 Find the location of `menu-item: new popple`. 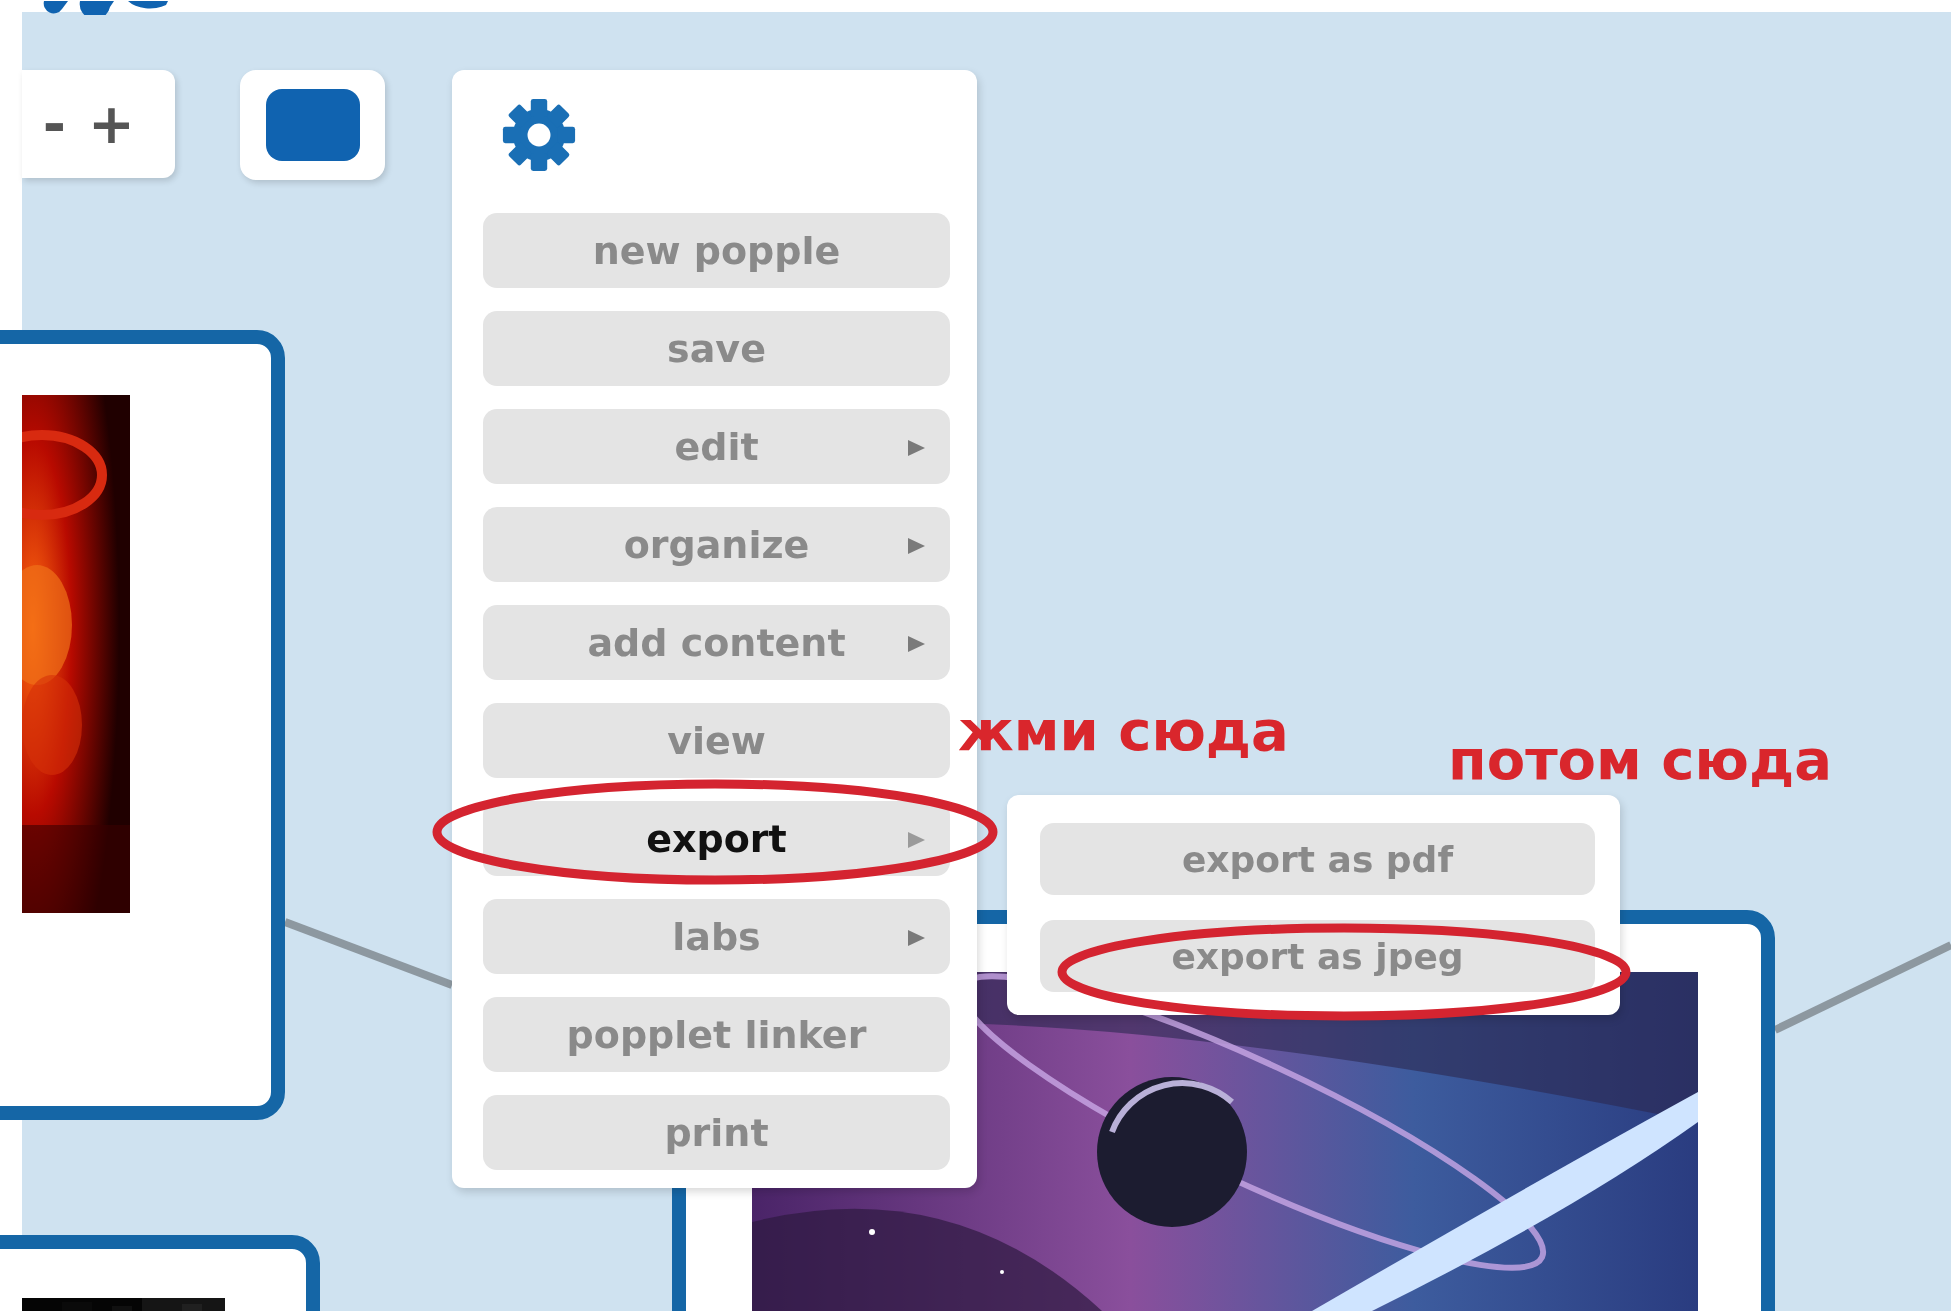

menu-item: new popple is located at coordinates (716, 250).